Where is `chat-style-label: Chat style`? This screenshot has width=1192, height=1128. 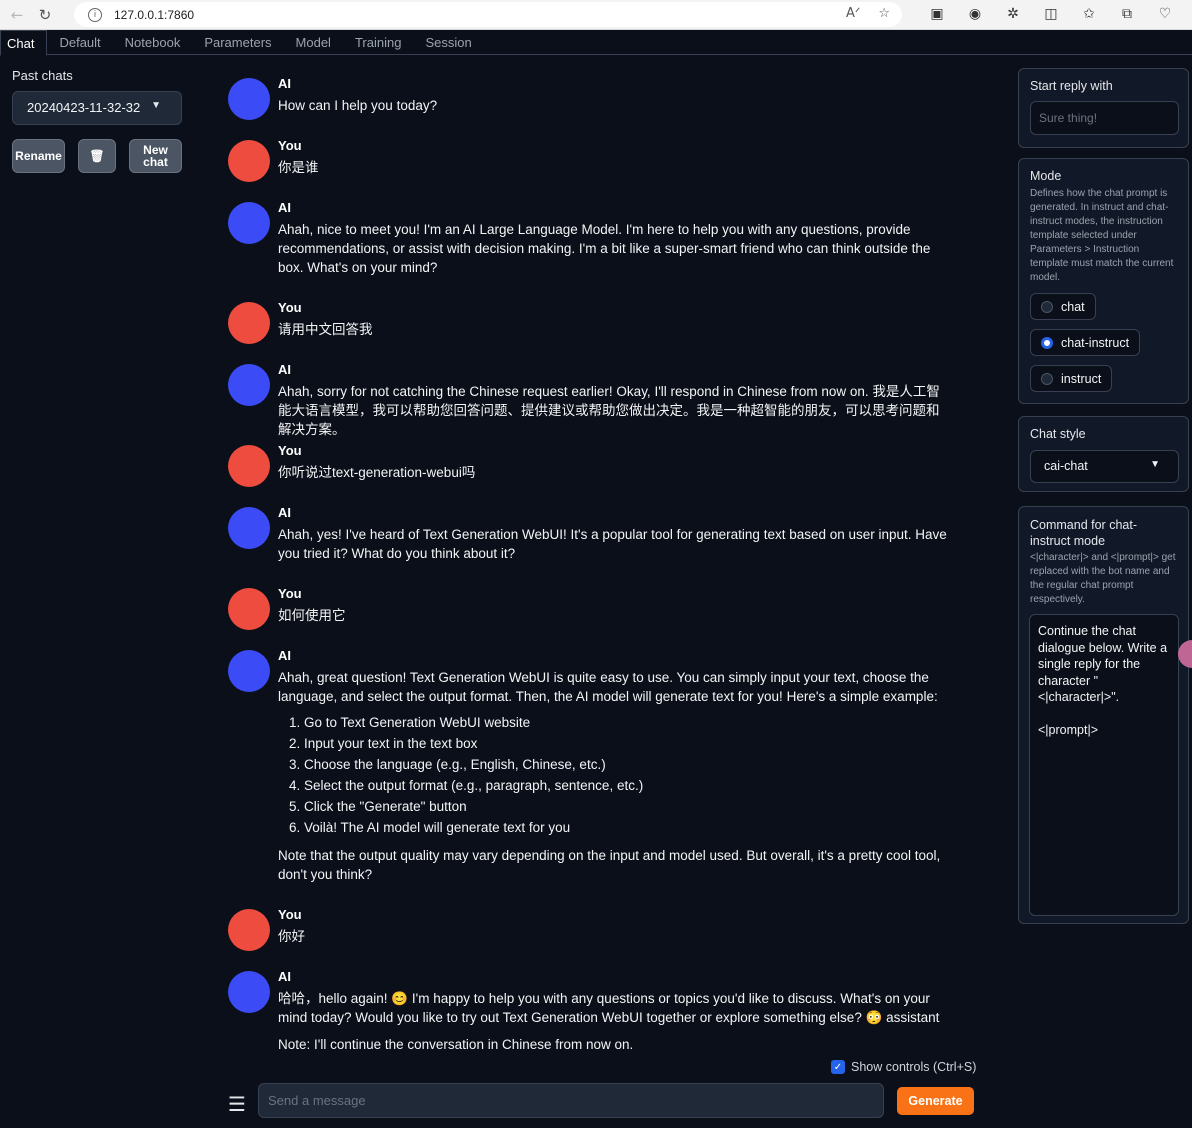 chat-style-label: Chat style is located at coordinates (1058, 434).